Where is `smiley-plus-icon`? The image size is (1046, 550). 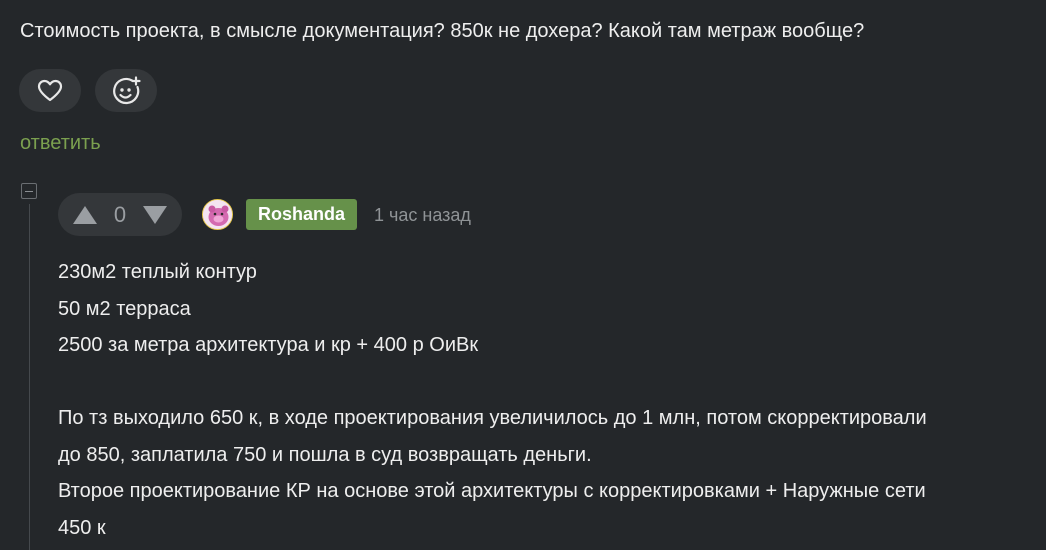
smiley-plus-icon is located at coordinates (127, 89).